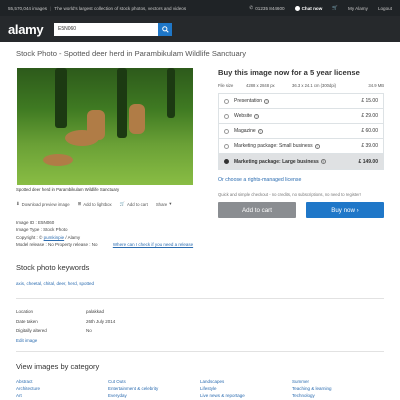  What do you see at coordinates (35, 222) in the screenshot?
I see `image-id: Image ID : E5N060` at bounding box center [35, 222].